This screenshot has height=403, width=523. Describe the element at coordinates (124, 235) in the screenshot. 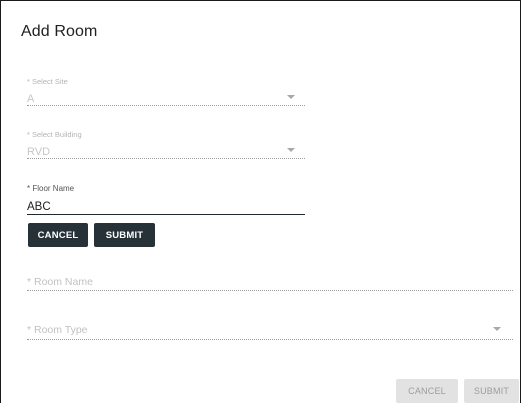

I see `floor-submit-button: SUBMIT` at that location.